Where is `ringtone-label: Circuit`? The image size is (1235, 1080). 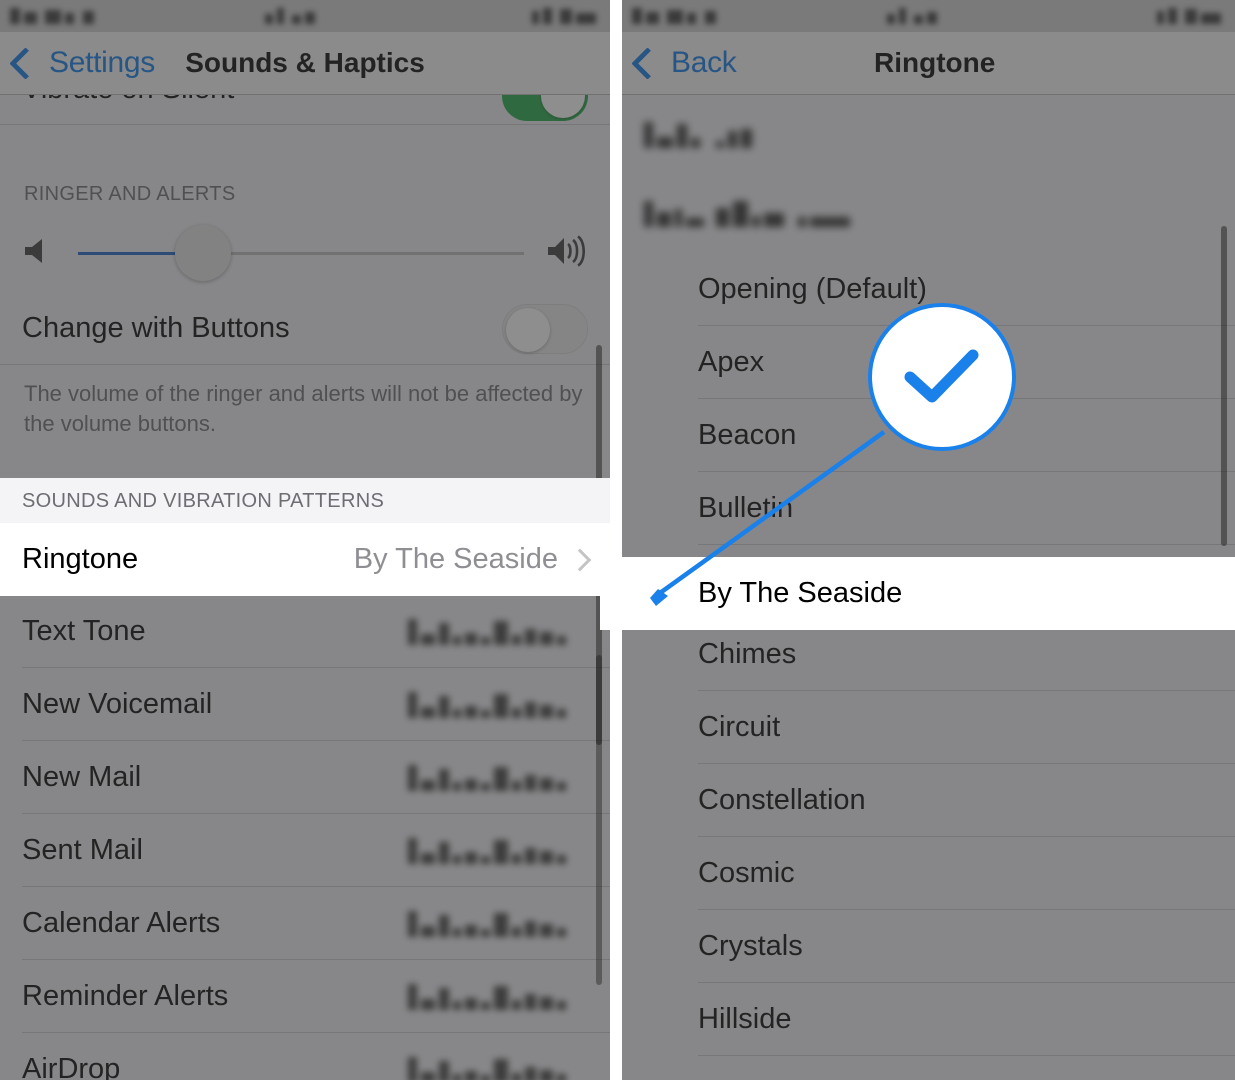 ringtone-label: Circuit is located at coordinates (739, 727).